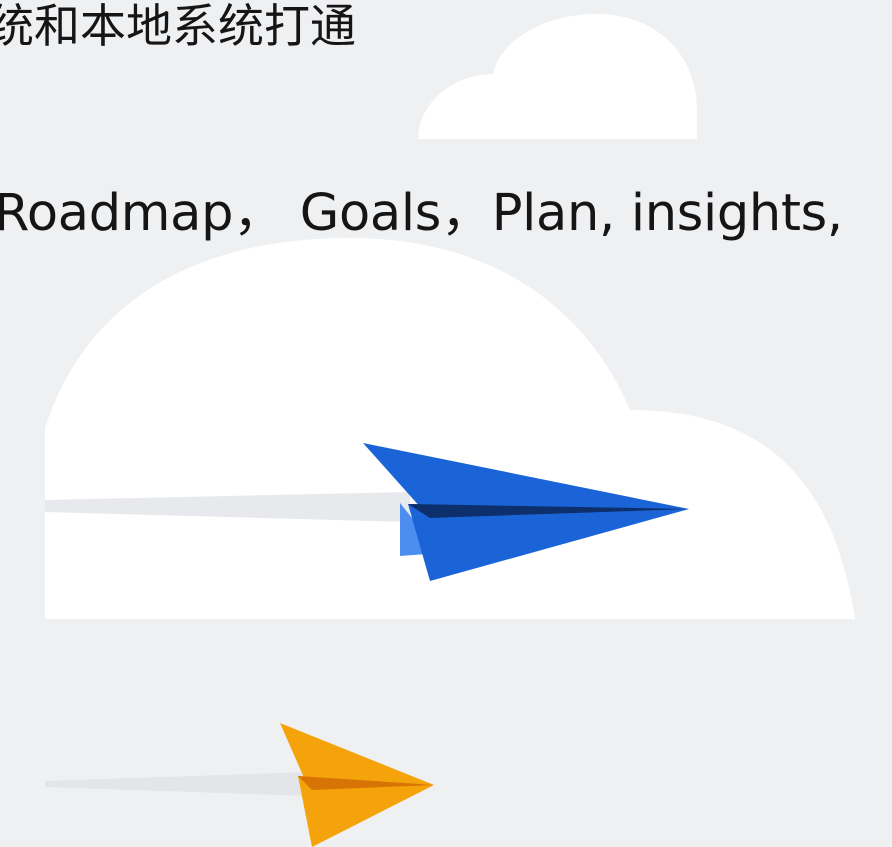  I want to click on text-line-2: Roadmap， Goals，Plan, insights,, so click(421, 213).